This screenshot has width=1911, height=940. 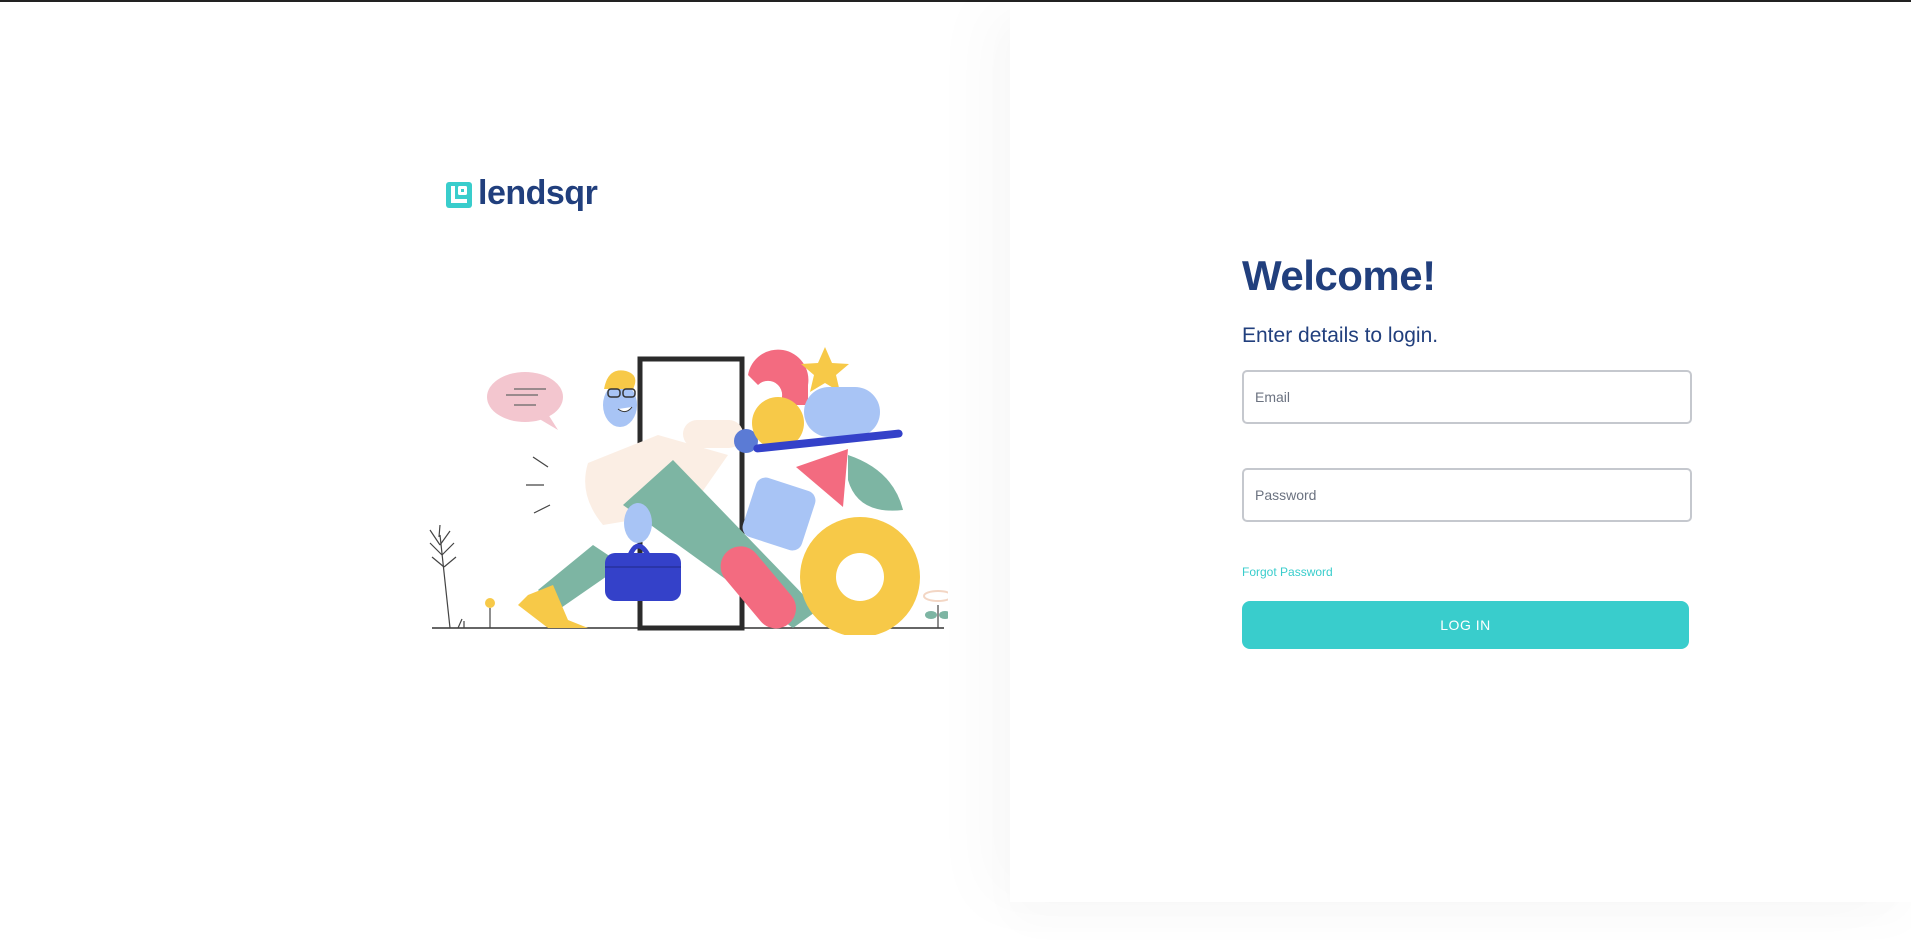 I want to click on brand-logo: lendsqr, so click(x=522, y=193).